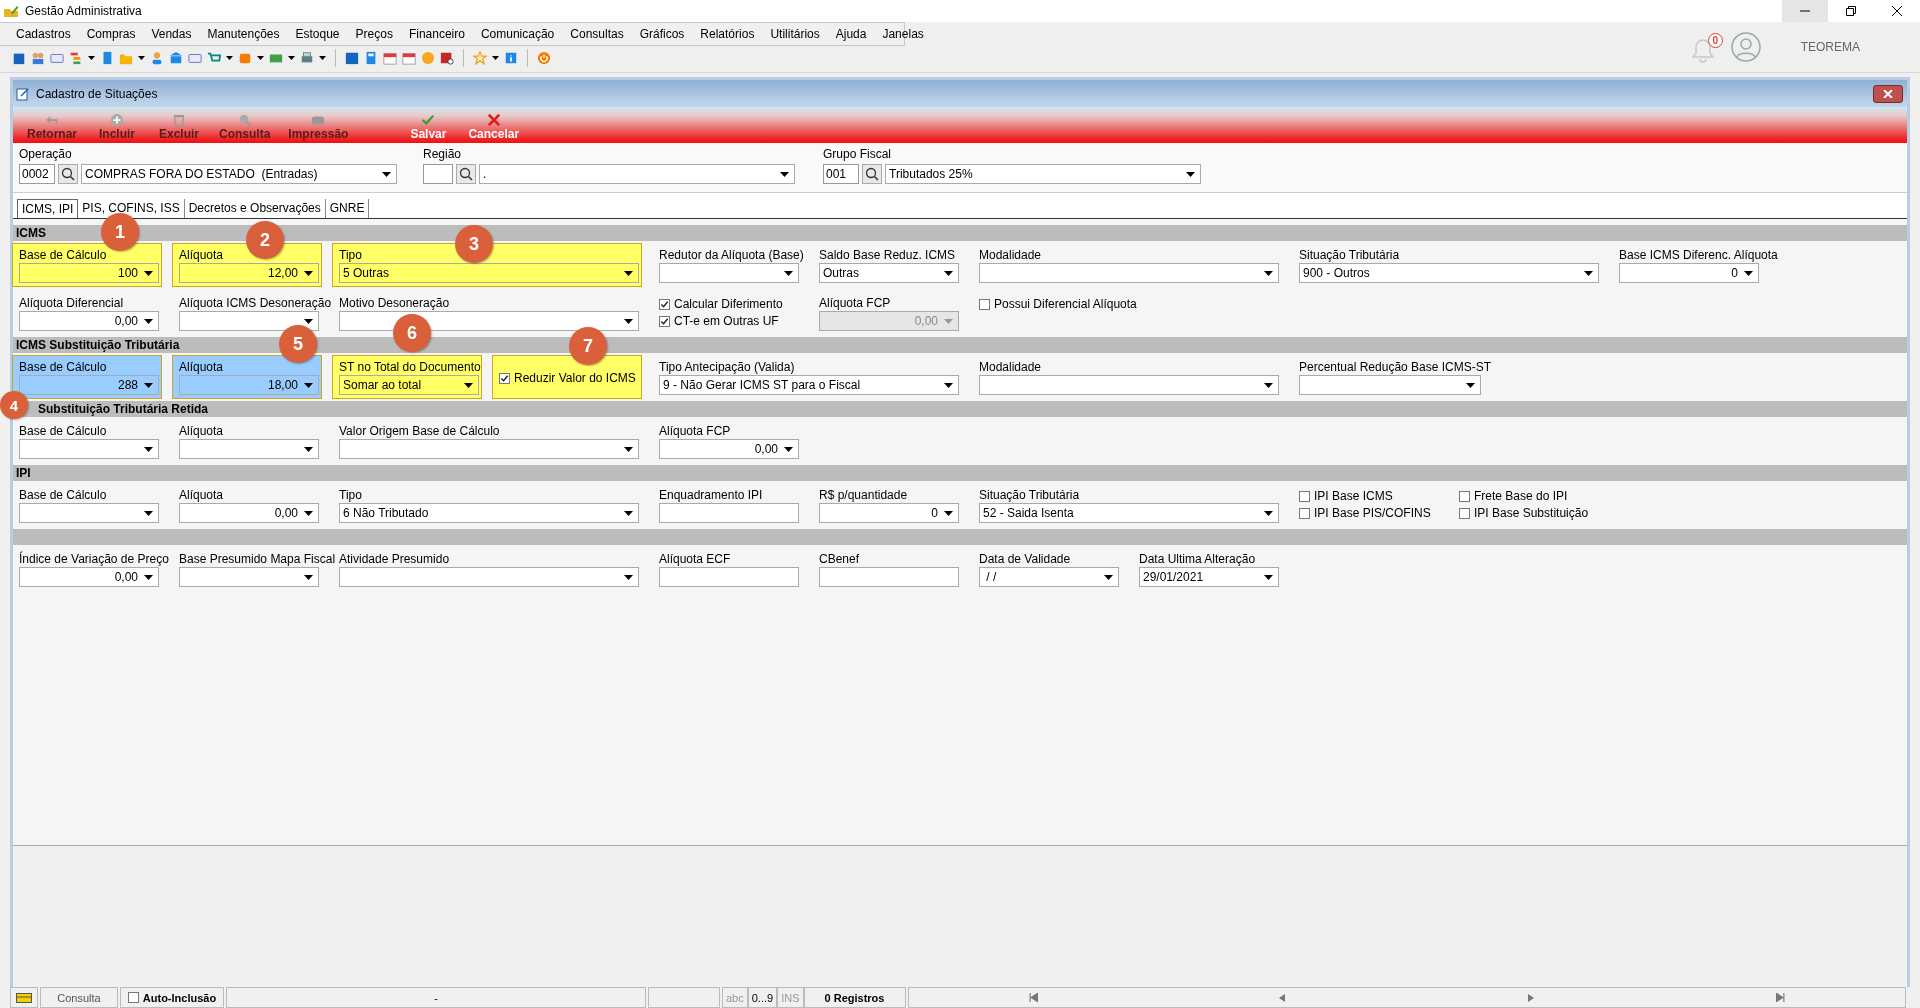 The image size is (1920, 1008). What do you see at coordinates (157, 58) in the screenshot?
I see `person-icon` at bounding box center [157, 58].